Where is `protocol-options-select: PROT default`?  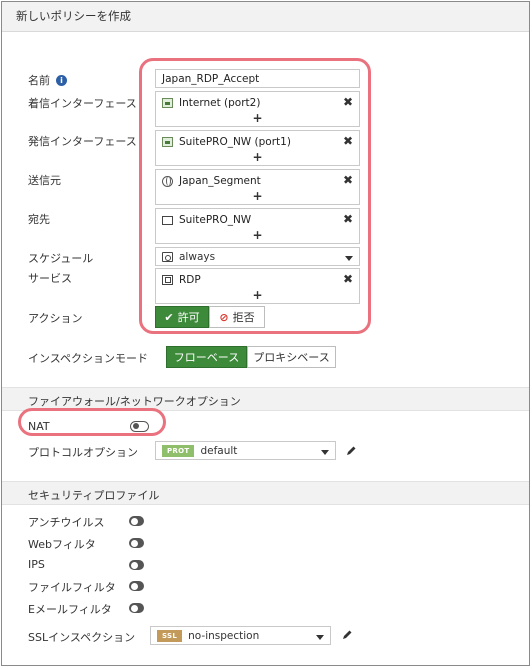 protocol-options-select: PROT default is located at coordinates (245, 450).